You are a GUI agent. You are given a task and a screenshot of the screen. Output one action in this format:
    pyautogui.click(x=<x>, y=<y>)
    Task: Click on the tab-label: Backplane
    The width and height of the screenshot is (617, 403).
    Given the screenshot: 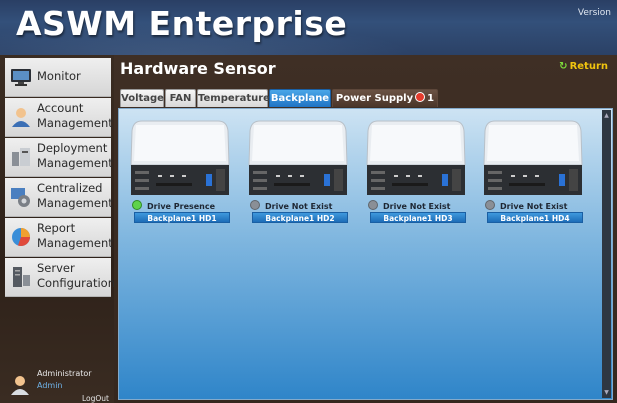 What is the action you would take?
    pyautogui.click(x=300, y=98)
    